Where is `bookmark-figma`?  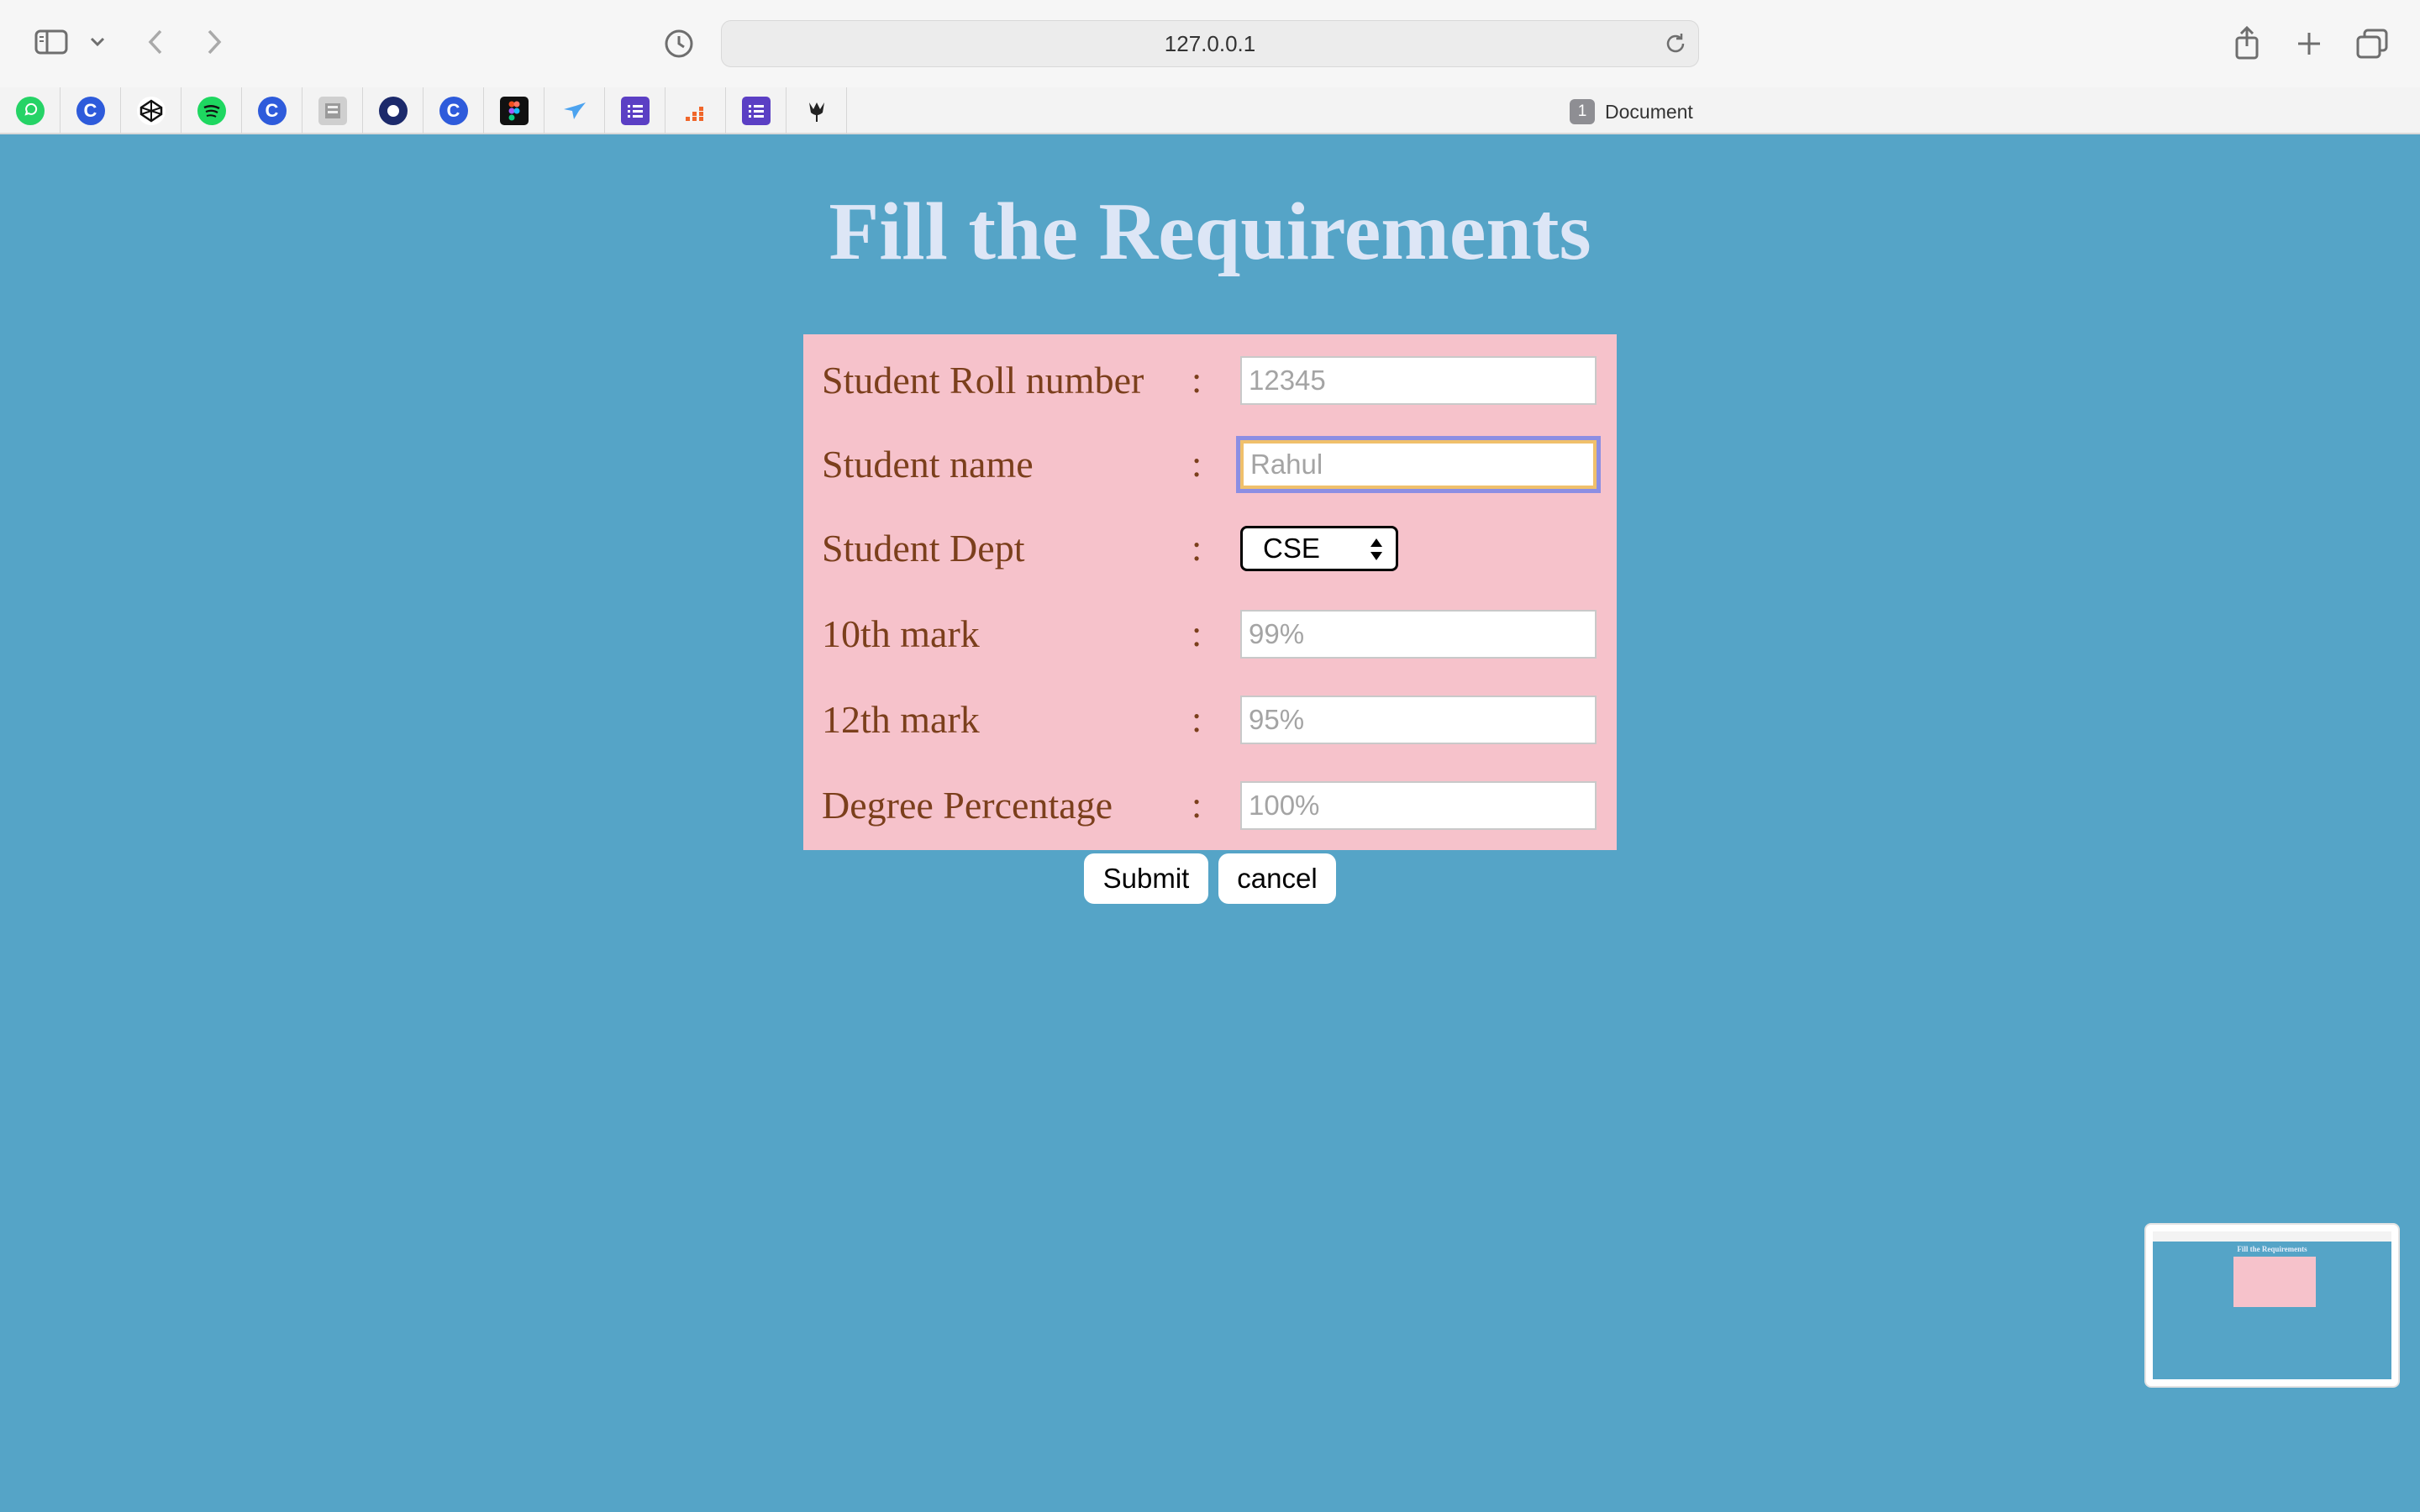 bookmark-figma is located at coordinates (514, 110).